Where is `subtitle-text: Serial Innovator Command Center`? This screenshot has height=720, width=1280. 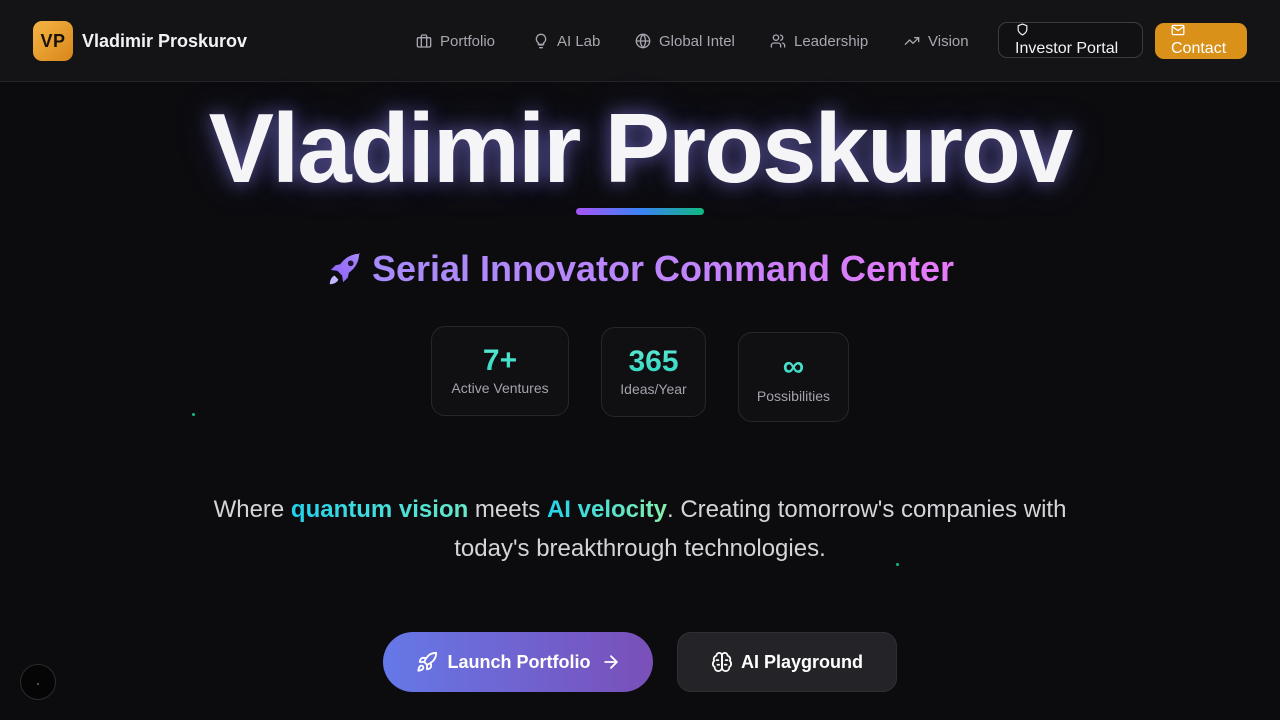 subtitle-text: Serial Innovator Command Center is located at coordinates (663, 268).